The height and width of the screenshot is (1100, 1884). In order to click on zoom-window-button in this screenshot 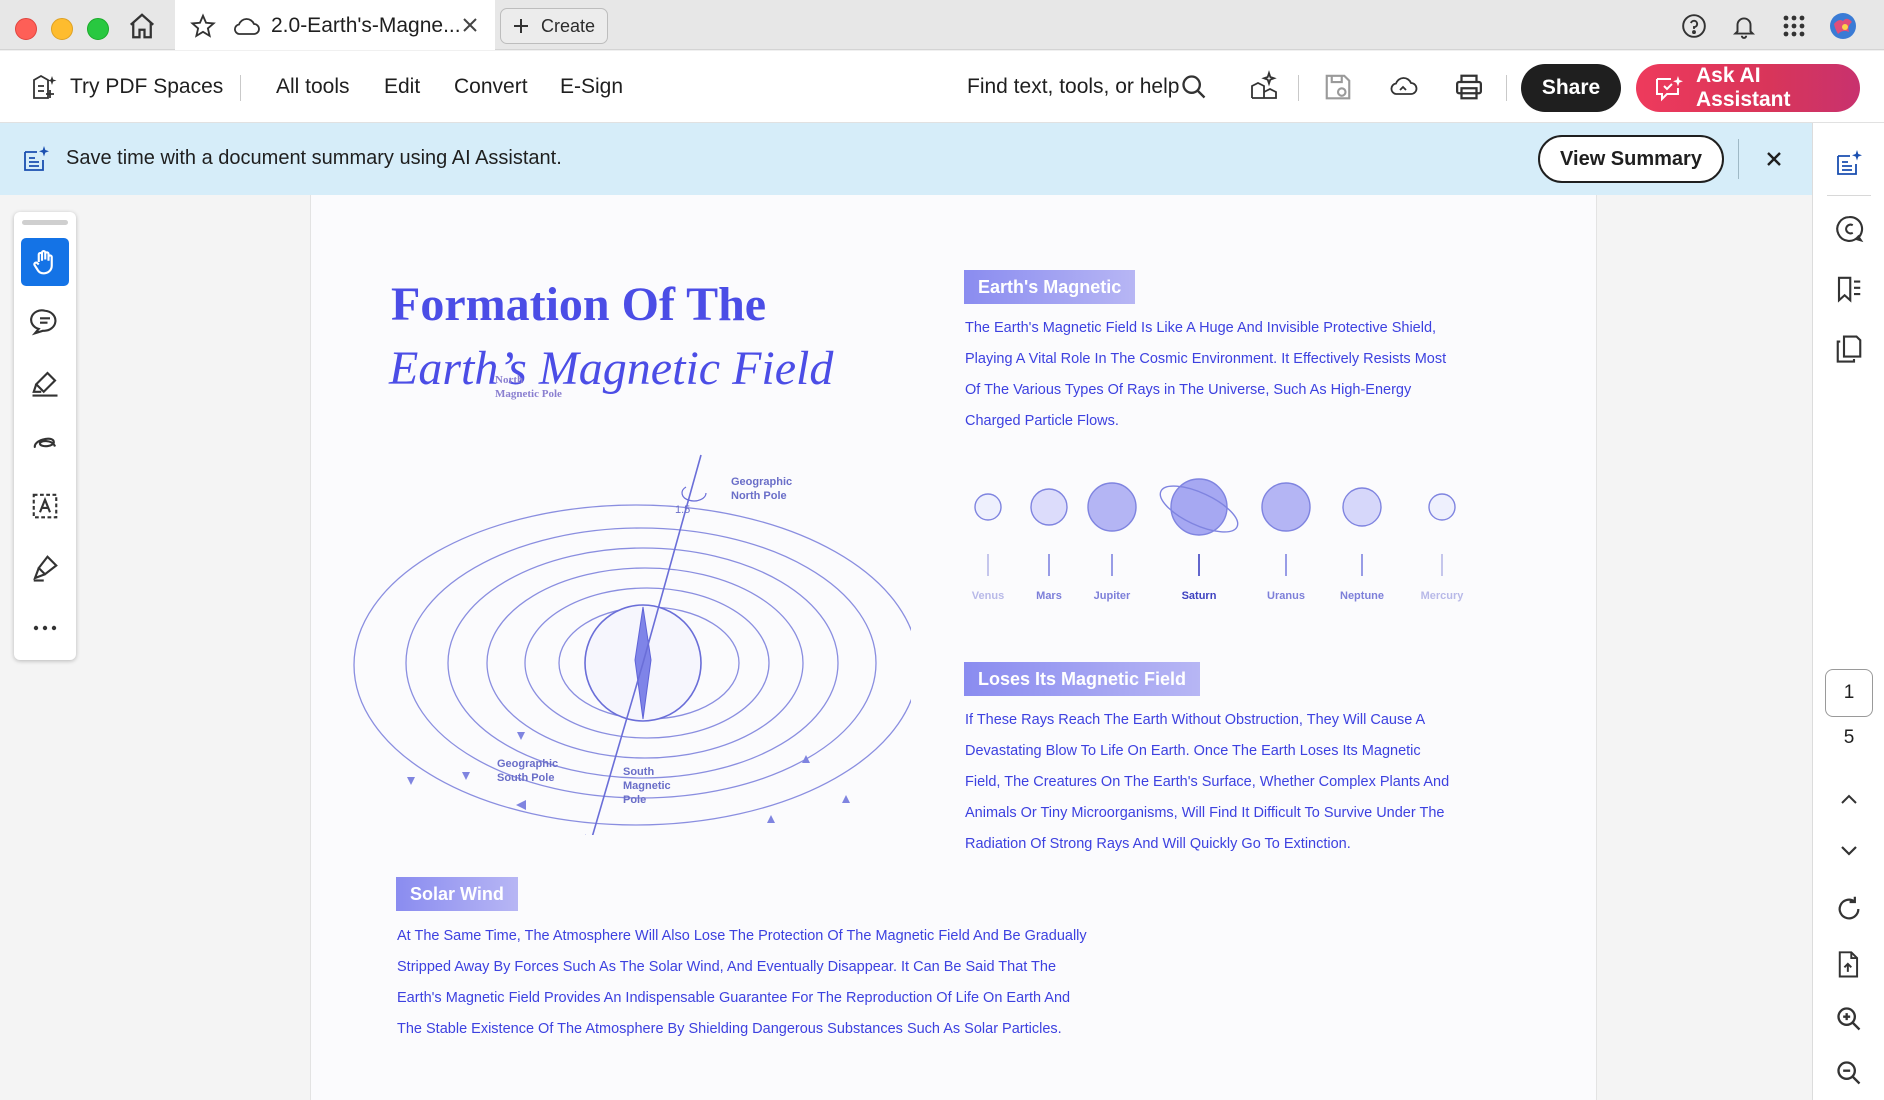, I will do `click(98, 29)`.